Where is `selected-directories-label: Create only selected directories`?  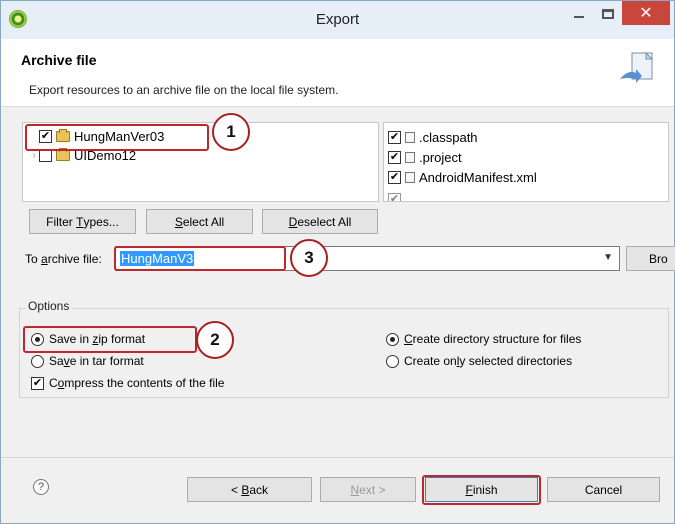 selected-directories-label: Create only selected directories is located at coordinates (488, 361).